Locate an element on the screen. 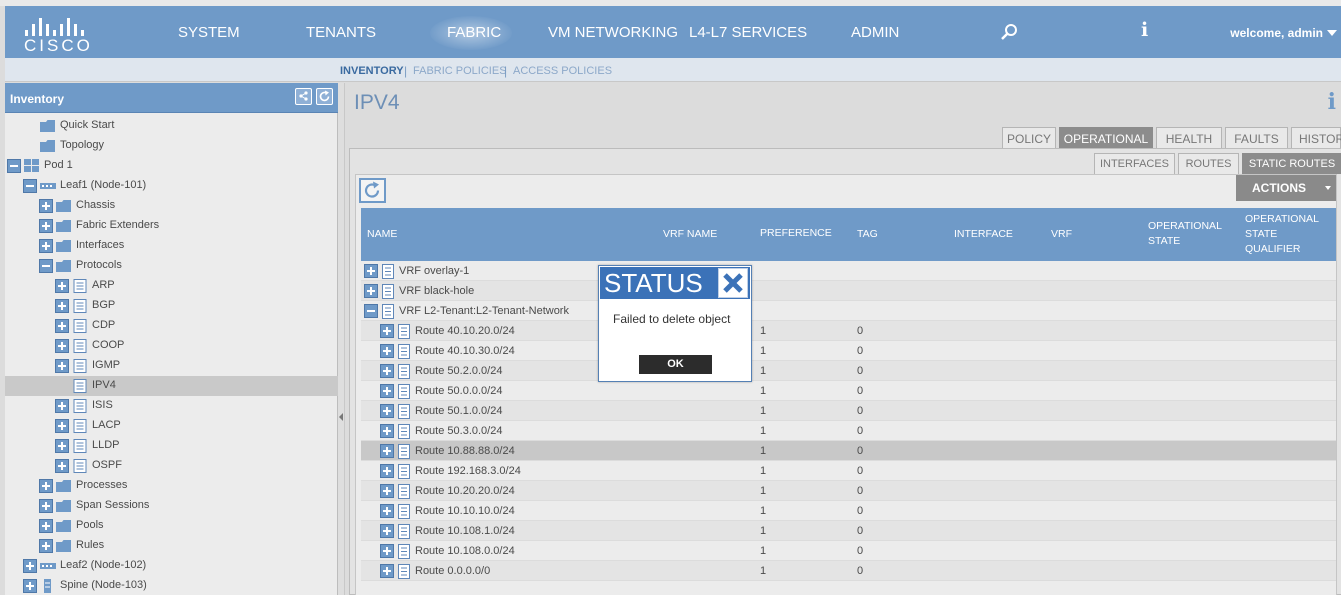 The height and width of the screenshot is (595, 1341). tree-item-leaf2-node-102: Leaf2 (Node-102) is located at coordinates (171, 566).